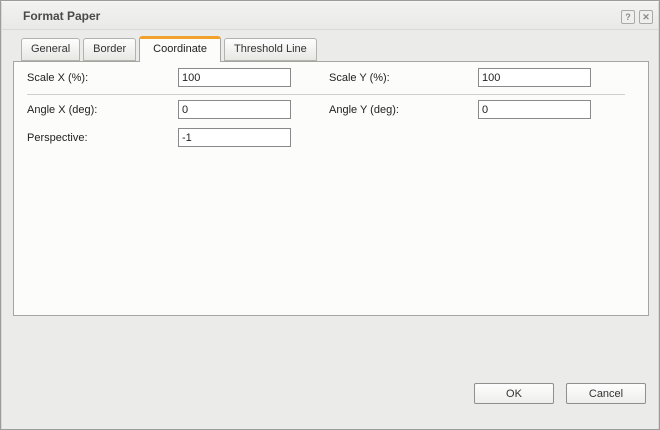  Describe the element at coordinates (270, 49) in the screenshot. I see `tab-threshold-line: Threshold Line` at that location.